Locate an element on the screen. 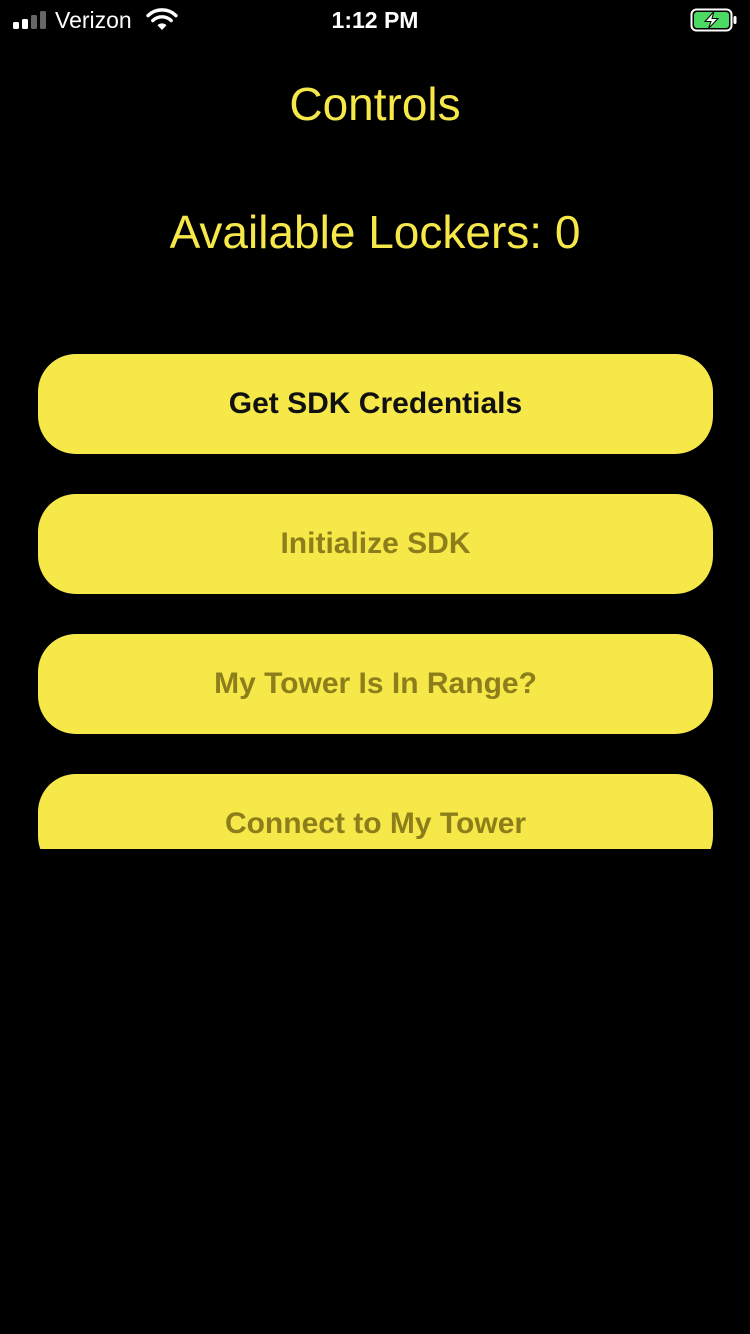  connect-to-tower-button: Connect to My Tower is located at coordinates (375, 811).